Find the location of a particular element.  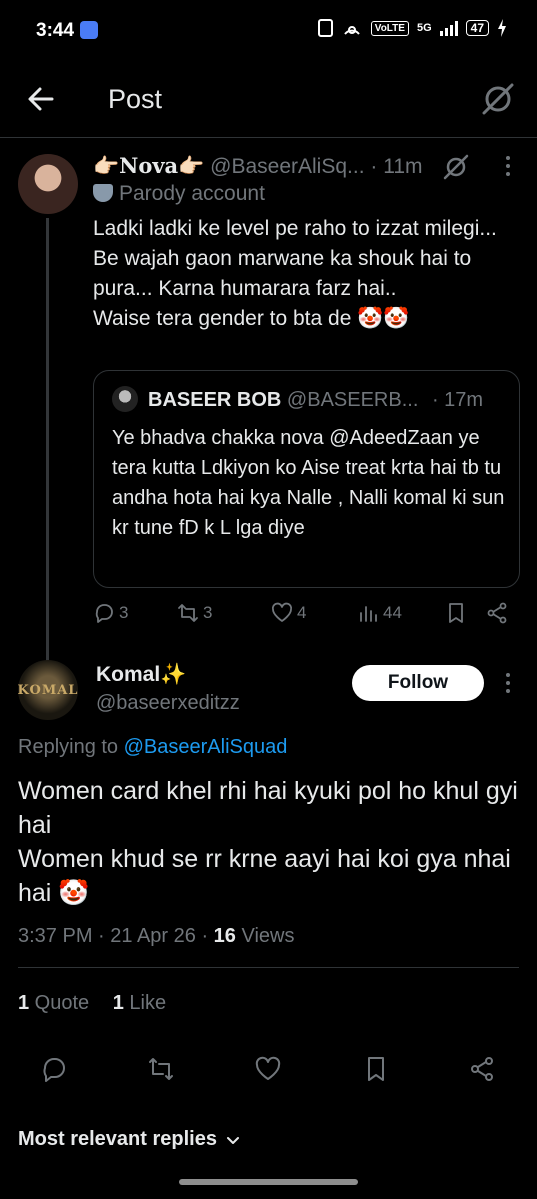

parody-text: Parody account is located at coordinates (192, 193).